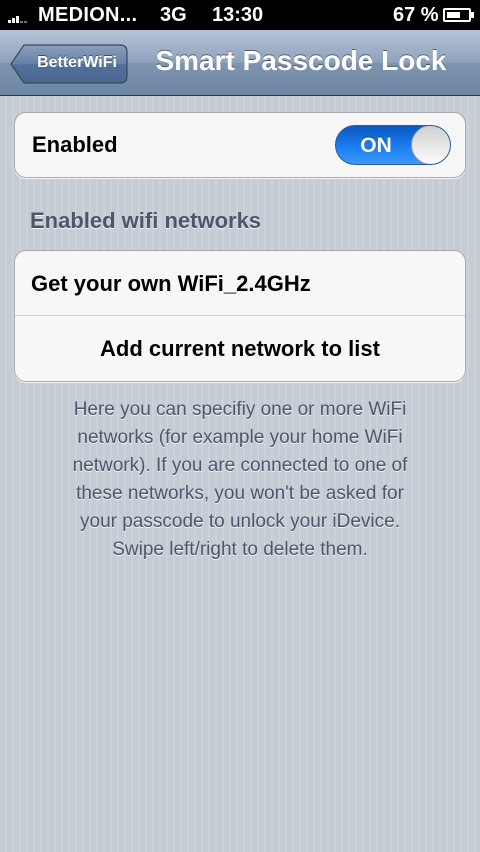  What do you see at coordinates (171, 283) in the screenshot?
I see `network-name: Get your own WiFi_2.4GHz` at bounding box center [171, 283].